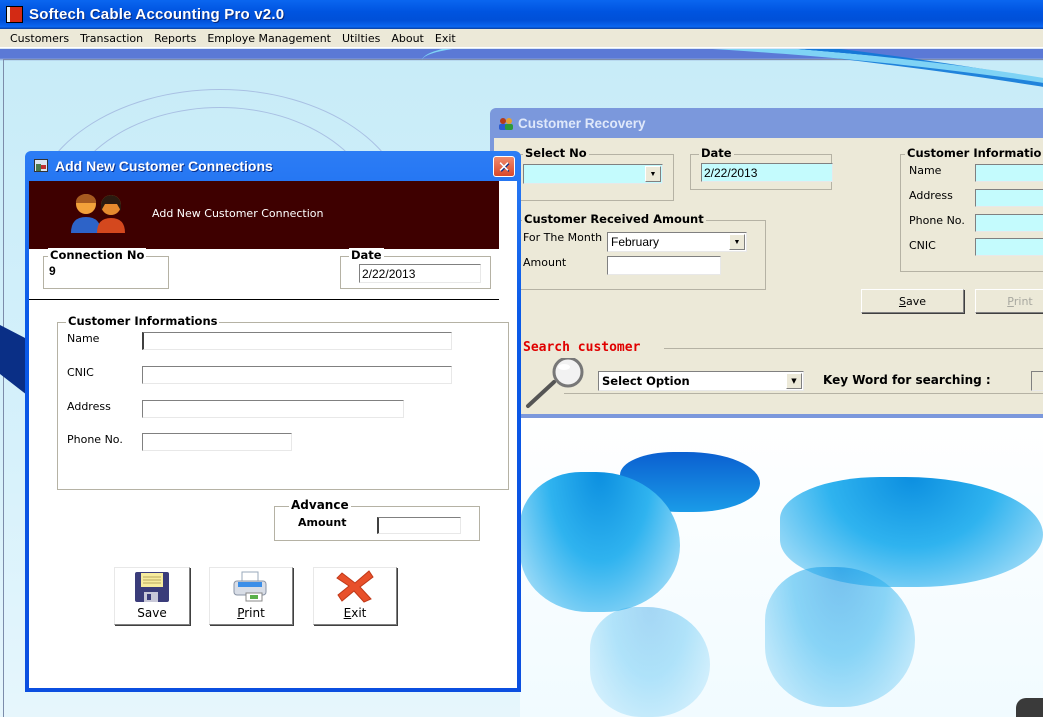 This screenshot has width=1043, height=717. Describe the element at coordinates (1029, 707) in the screenshot. I see `tray-widget-icon` at that location.